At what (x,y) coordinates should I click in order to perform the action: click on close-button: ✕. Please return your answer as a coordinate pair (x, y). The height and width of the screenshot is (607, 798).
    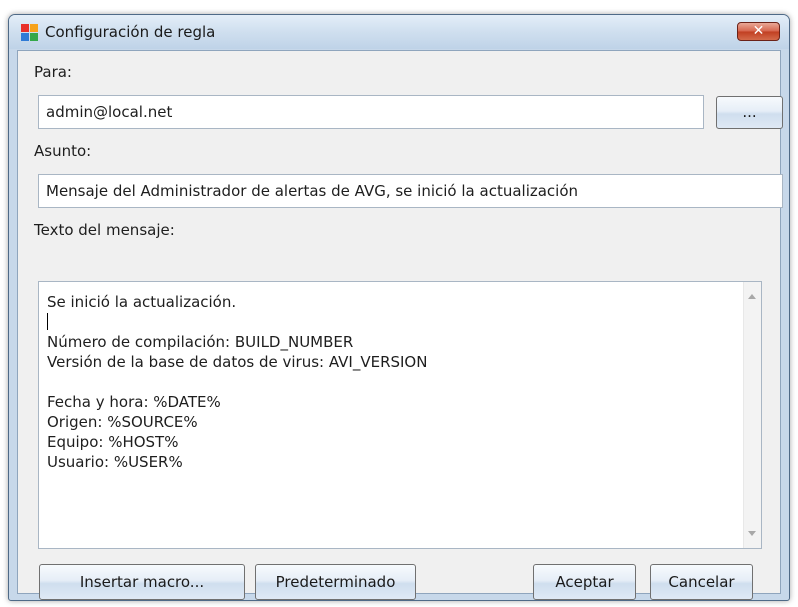
    Looking at the image, I should click on (758, 31).